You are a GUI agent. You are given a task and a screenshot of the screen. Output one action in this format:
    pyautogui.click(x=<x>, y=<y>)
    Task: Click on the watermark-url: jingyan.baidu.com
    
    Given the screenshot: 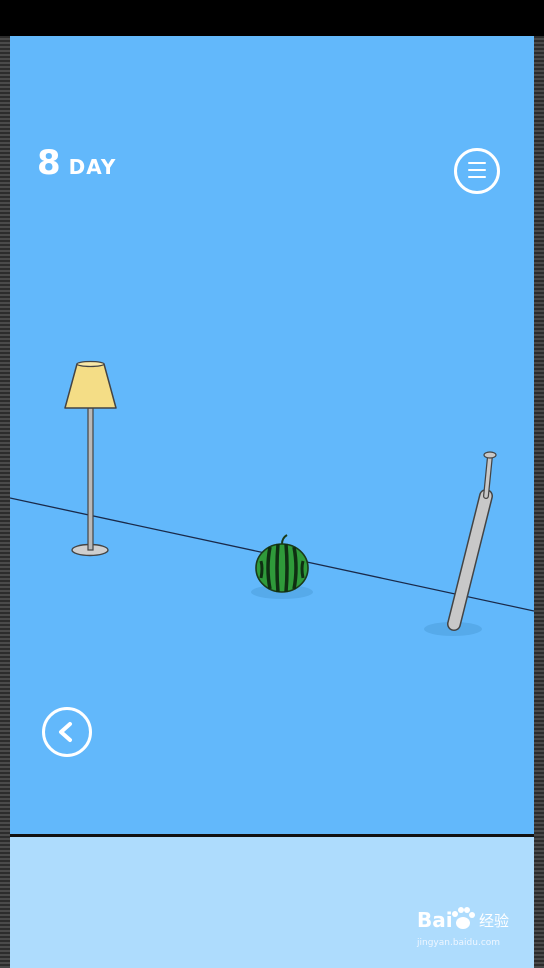 What is the action you would take?
    pyautogui.click(x=459, y=943)
    